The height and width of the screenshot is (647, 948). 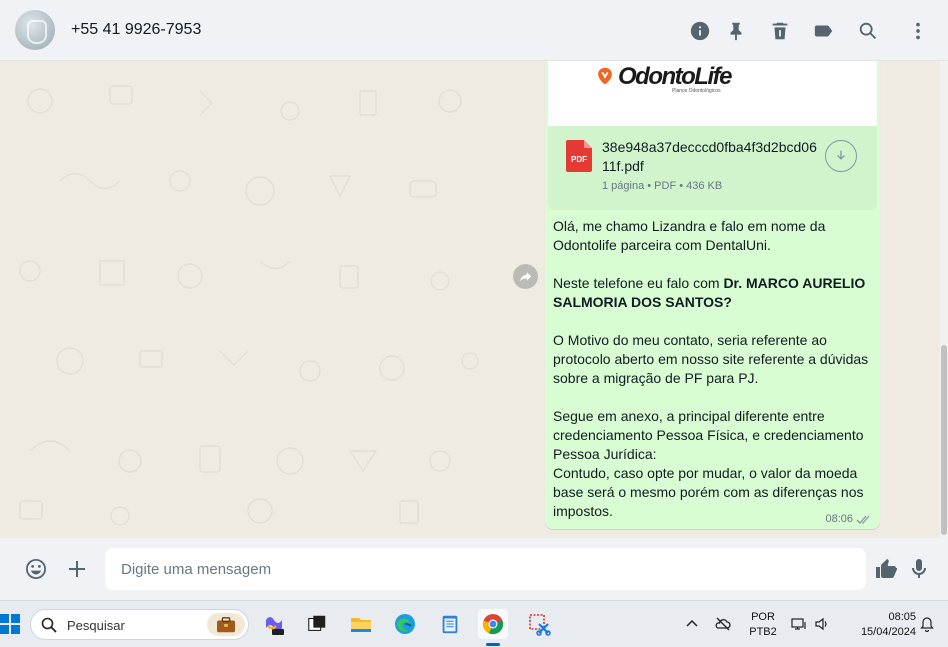 What do you see at coordinates (35, 30) in the screenshot?
I see `contact-avatar` at bounding box center [35, 30].